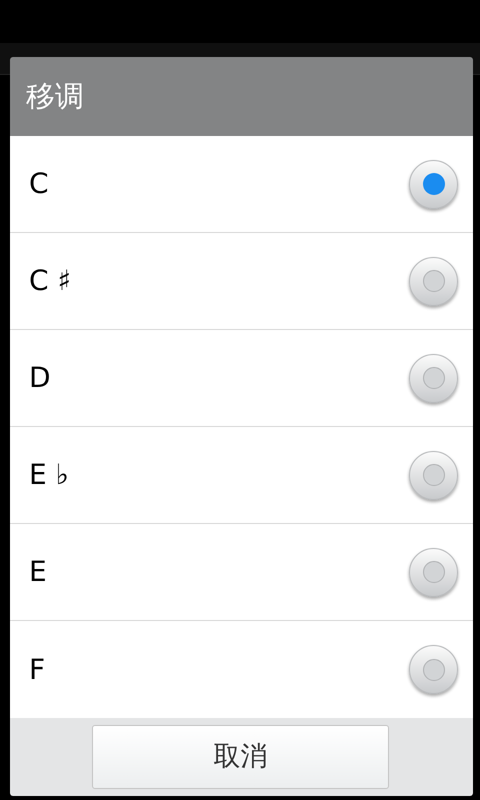 This screenshot has width=480, height=800. Describe the element at coordinates (40, 378) in the screenshot. I see `option-label: D` at that location.